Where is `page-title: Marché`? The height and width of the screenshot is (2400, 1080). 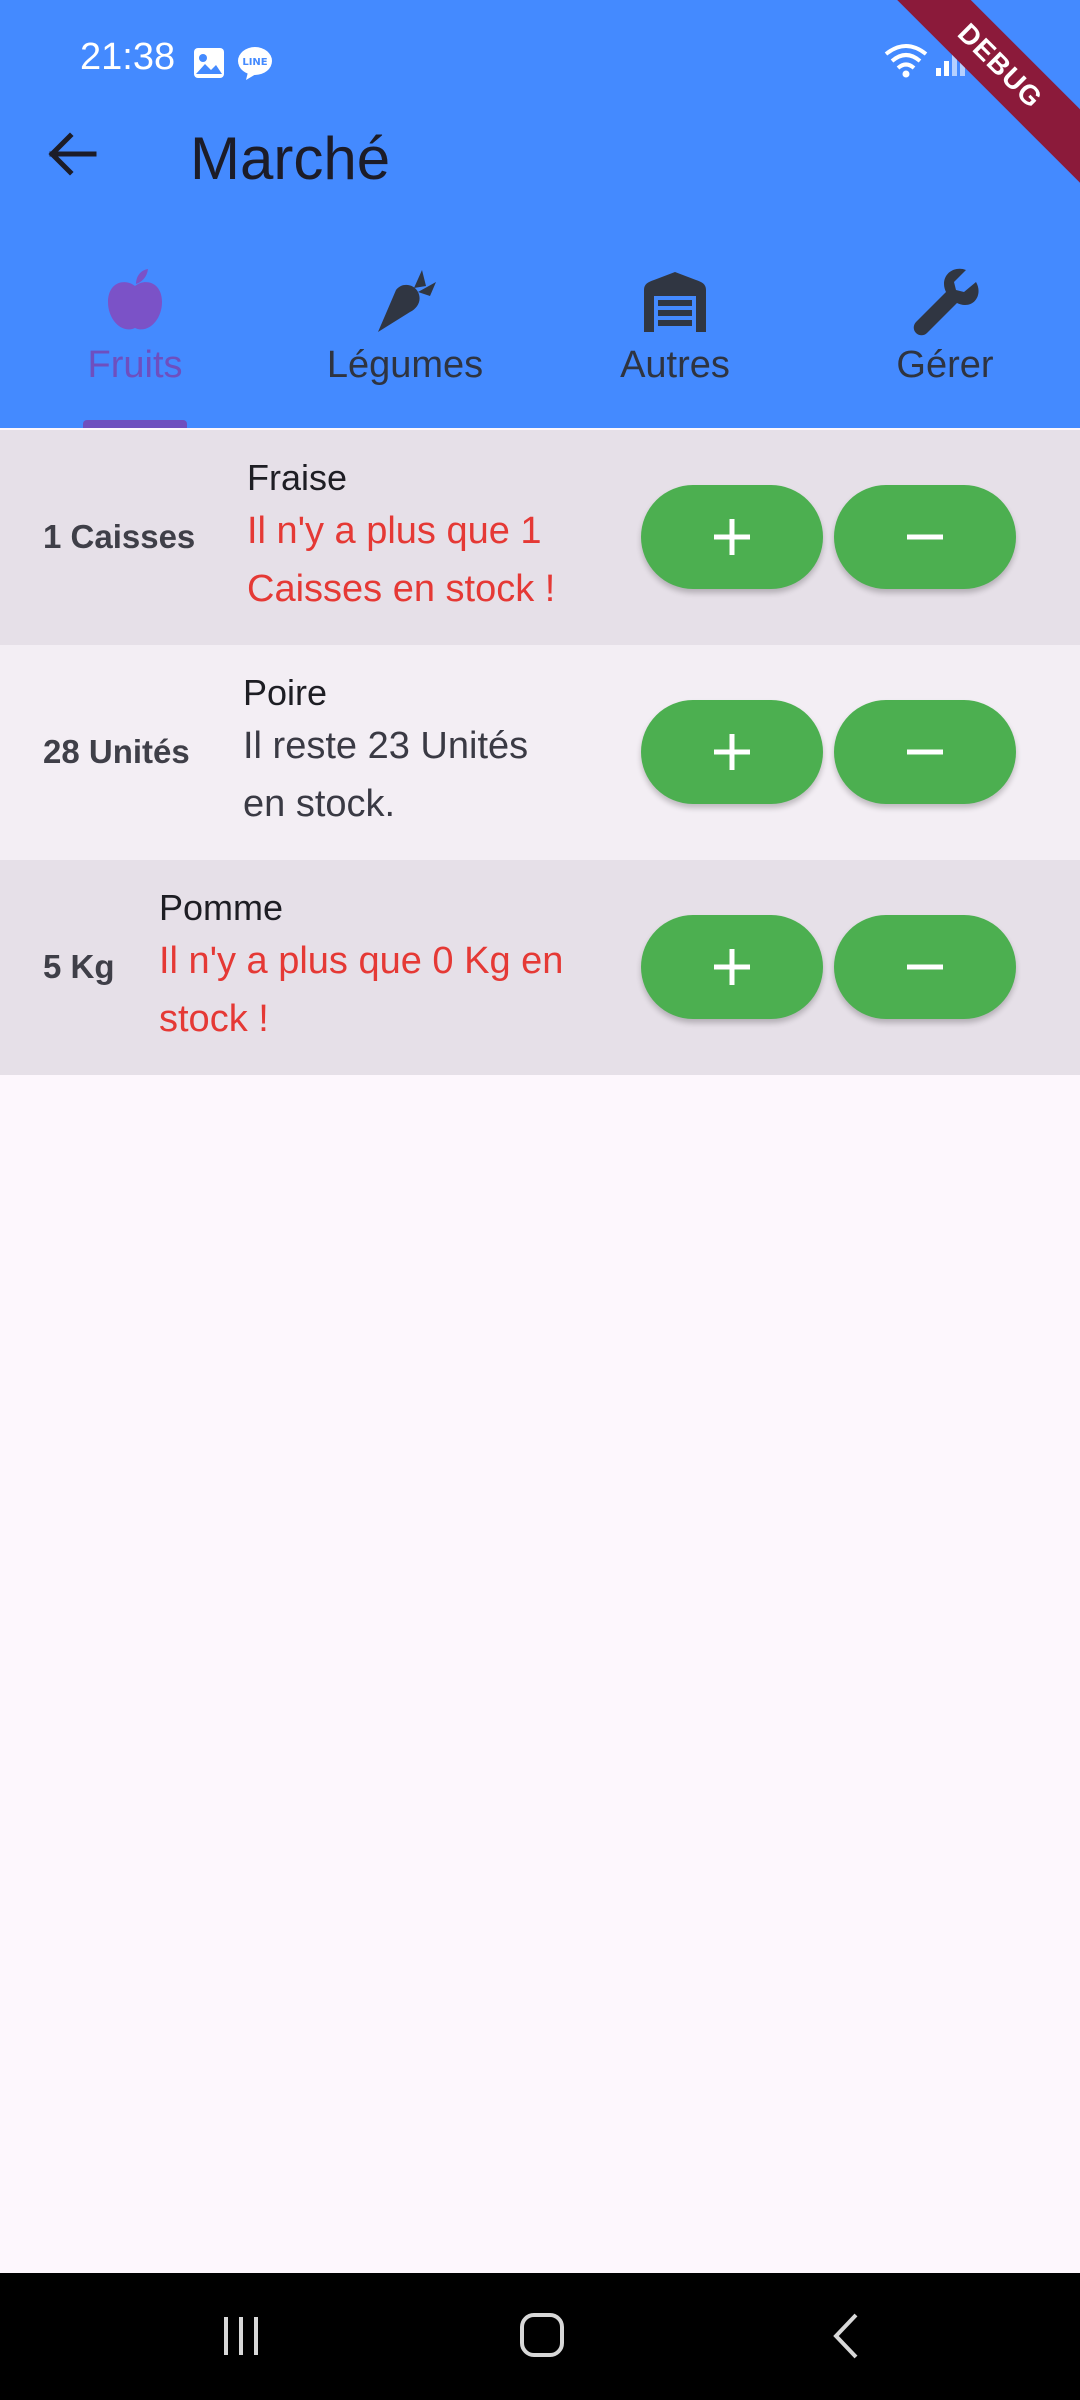 page-title: Marché is located at coordinates (290, 158).